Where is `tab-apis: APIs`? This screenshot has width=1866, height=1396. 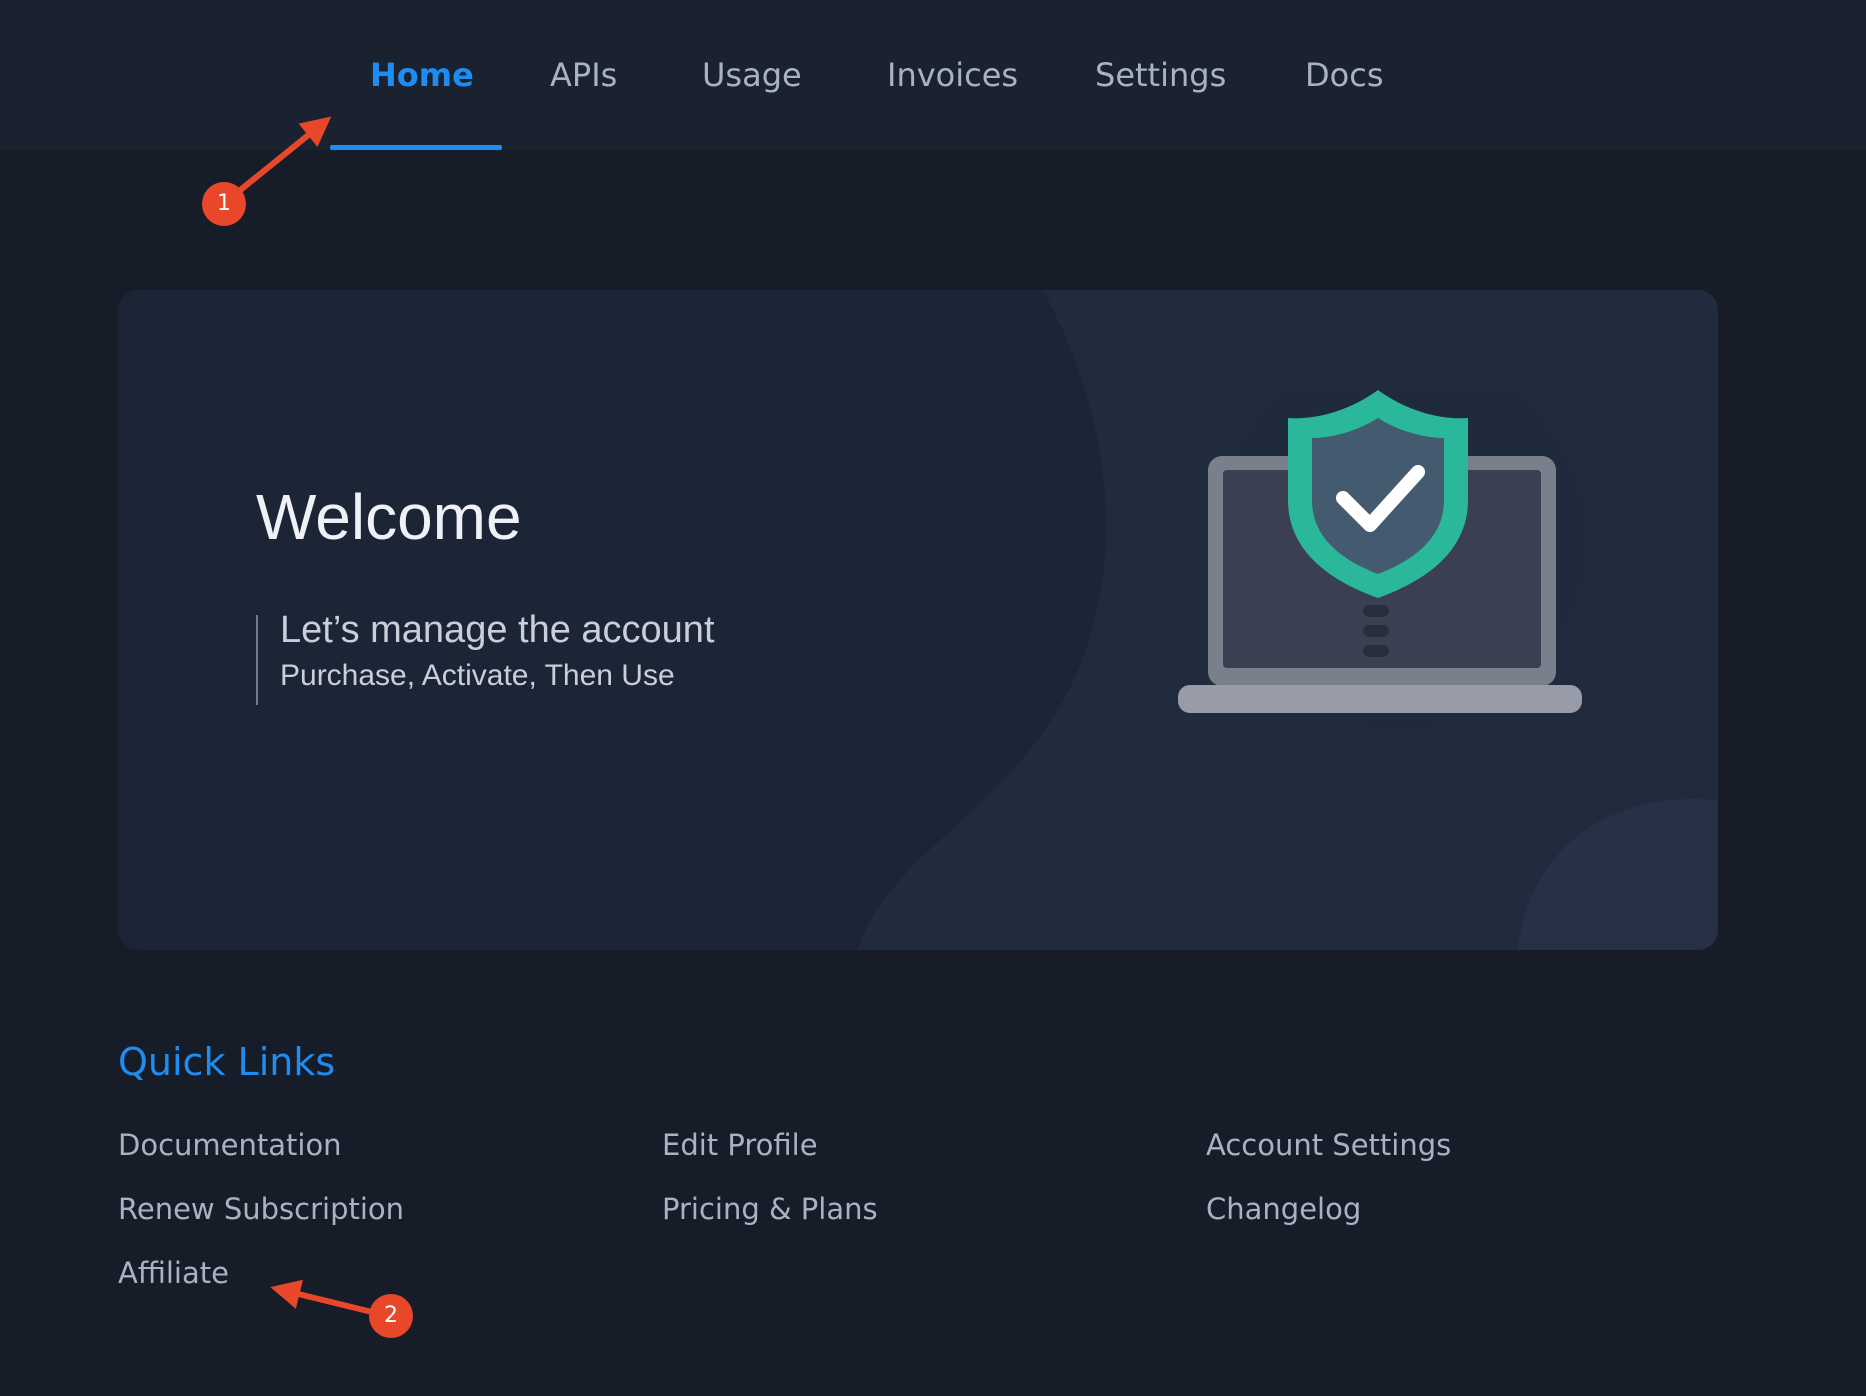 tab-apis: APIs is located at coordinates (583, 75).